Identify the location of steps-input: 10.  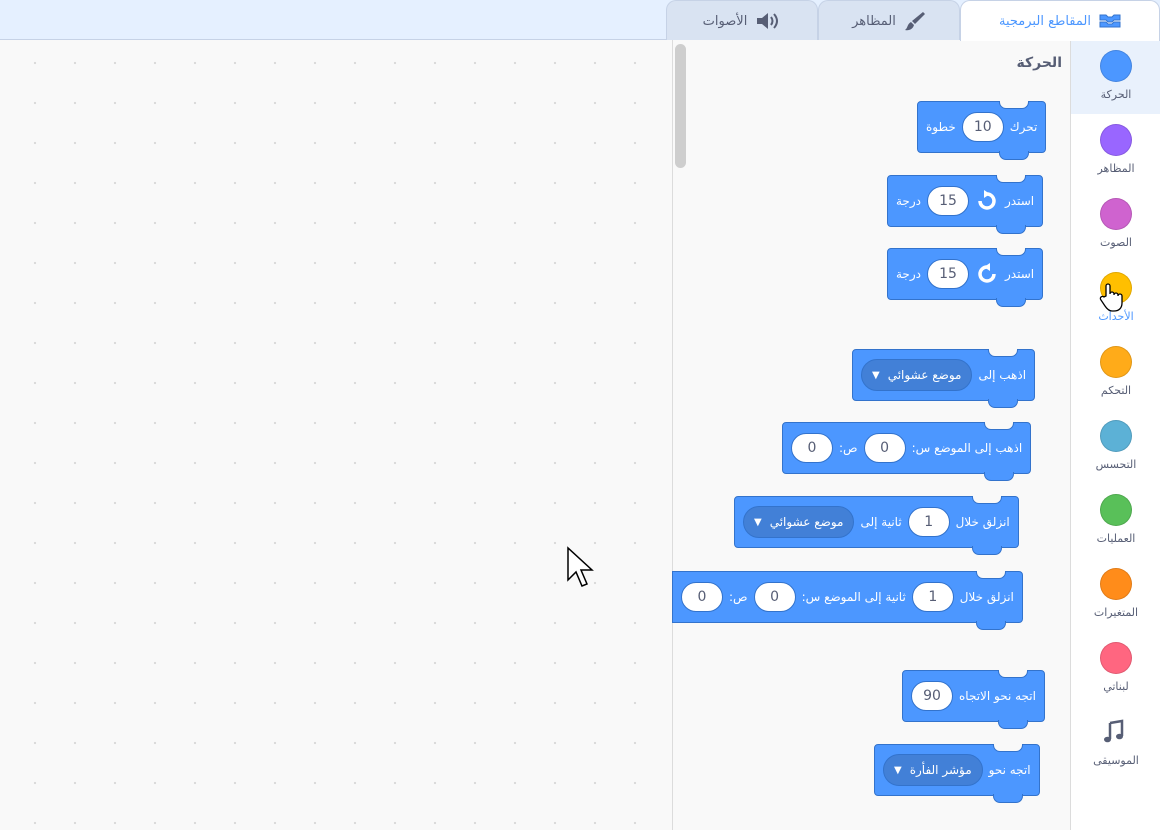
(982, 127).